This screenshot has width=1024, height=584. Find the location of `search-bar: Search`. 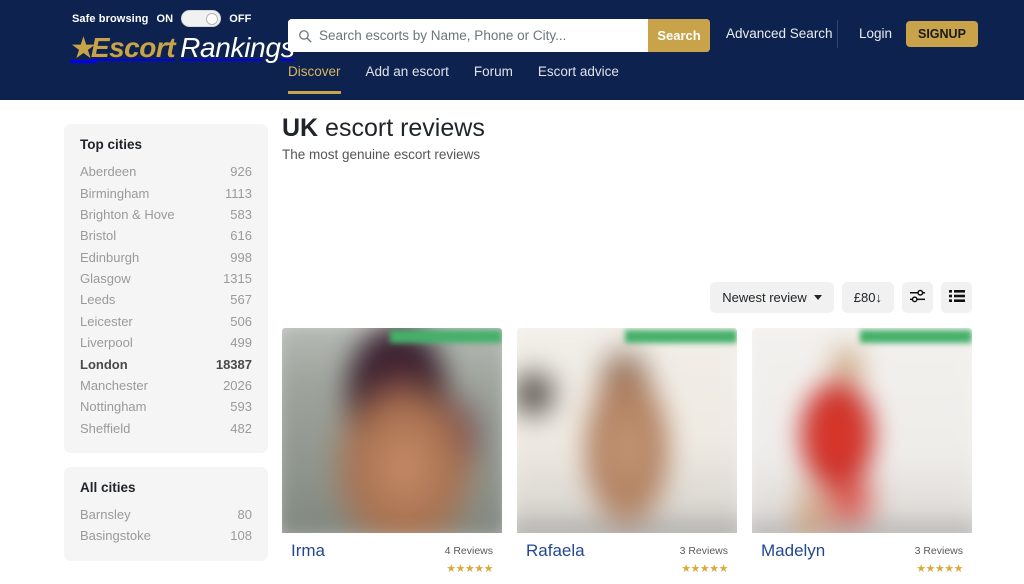

search-bar: Search is located at coordinates (499, 35).